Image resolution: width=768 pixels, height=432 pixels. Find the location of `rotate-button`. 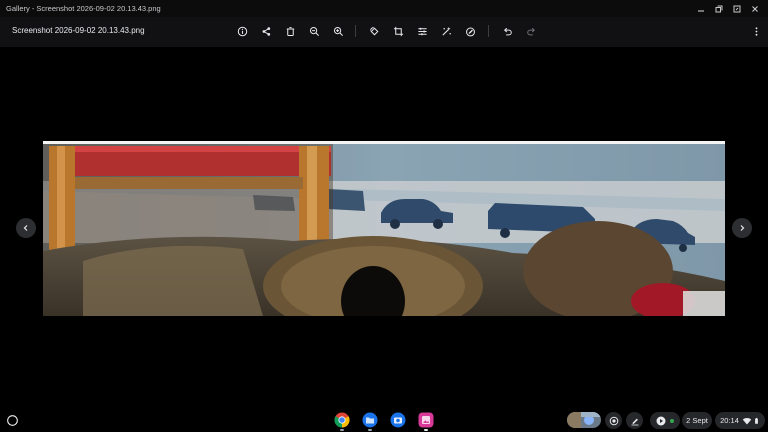

rotate-button is located at coordinates (374, 31).